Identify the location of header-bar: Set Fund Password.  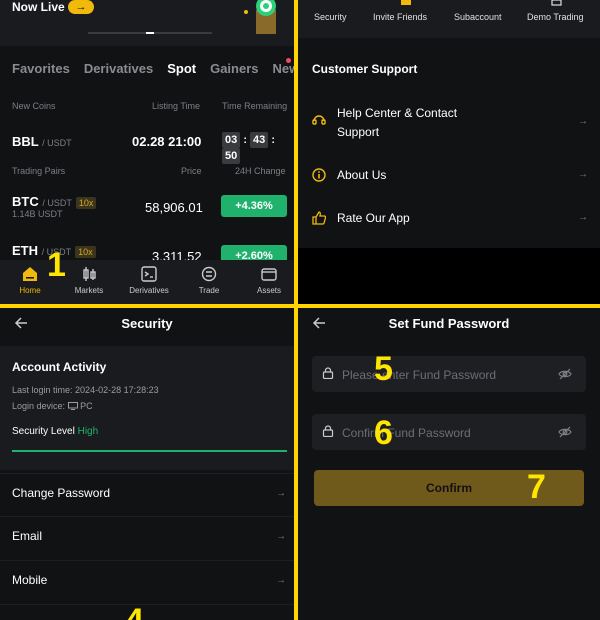
(449, 325).